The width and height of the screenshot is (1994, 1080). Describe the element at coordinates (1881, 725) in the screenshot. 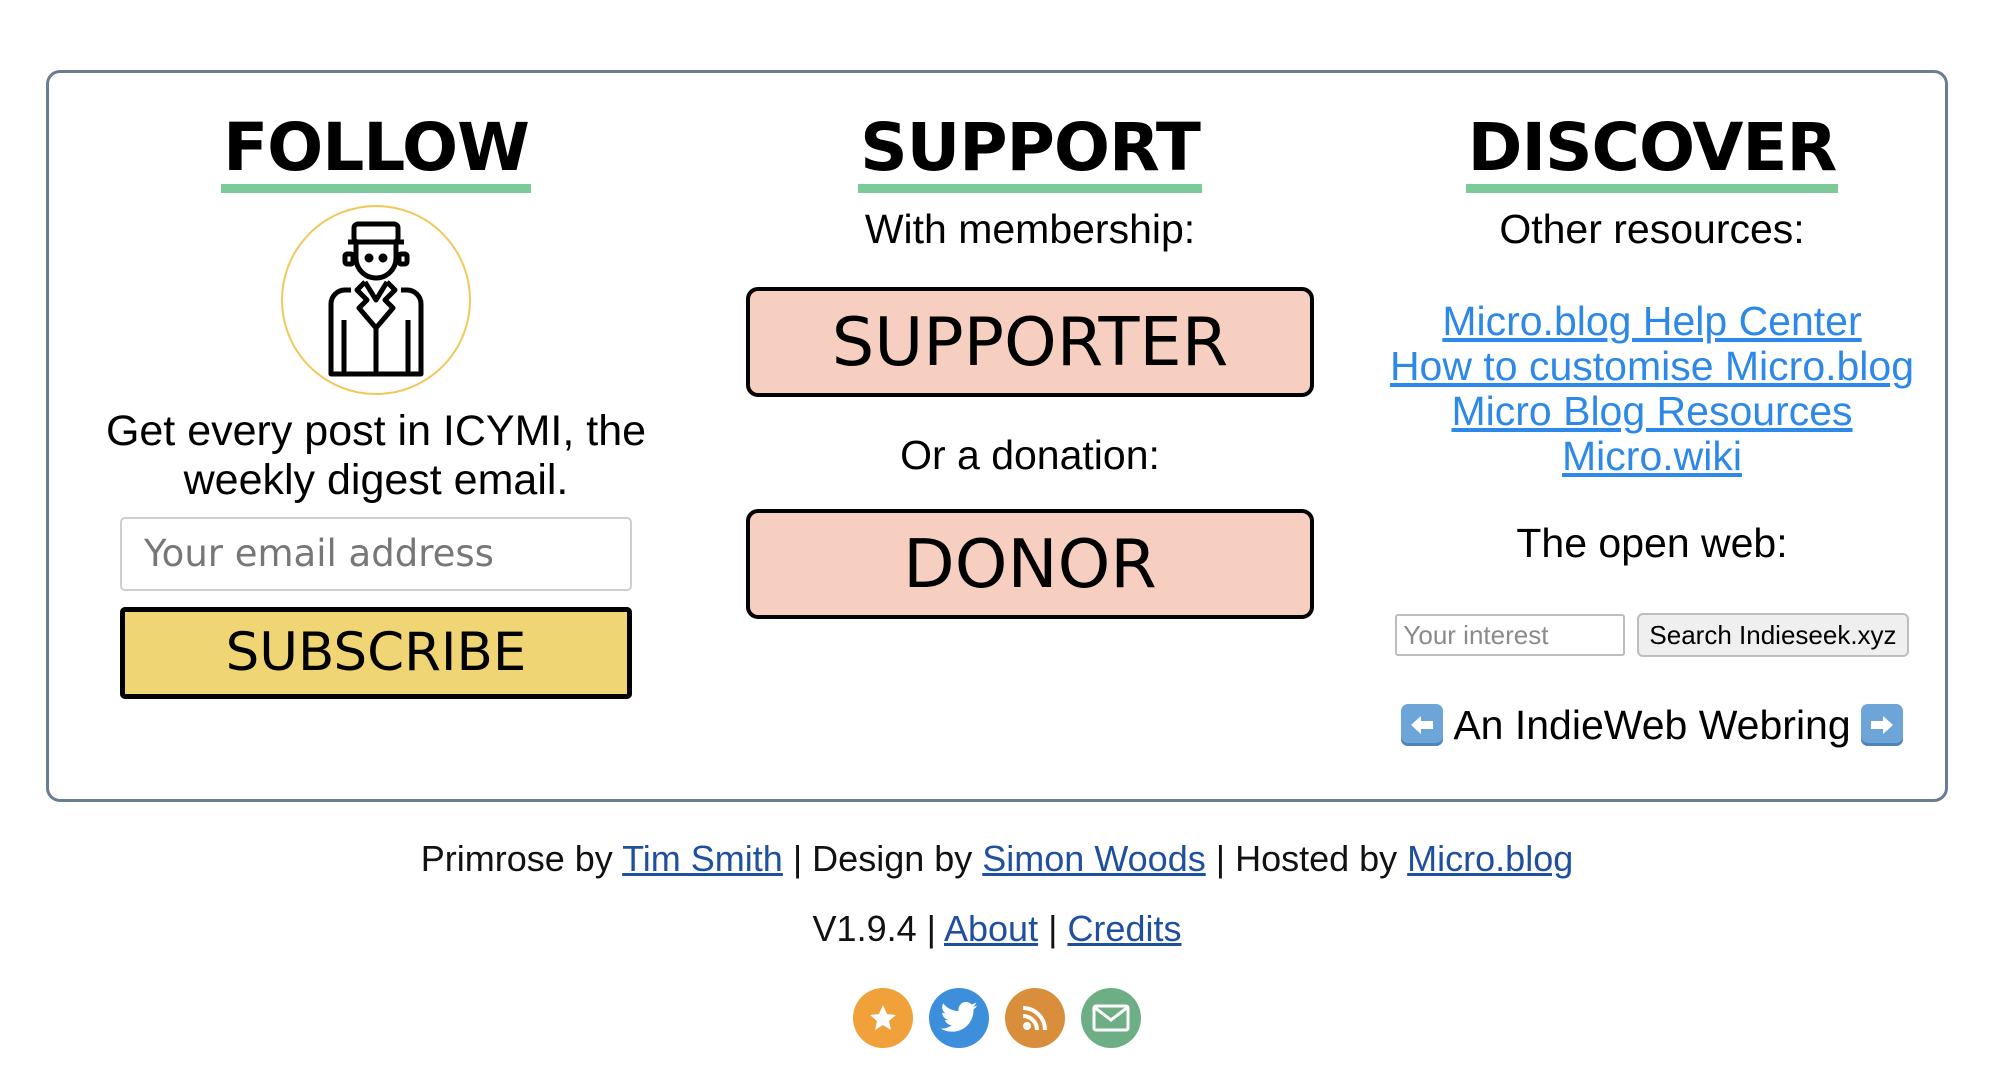

I see `right-arrow-icon` at that location.